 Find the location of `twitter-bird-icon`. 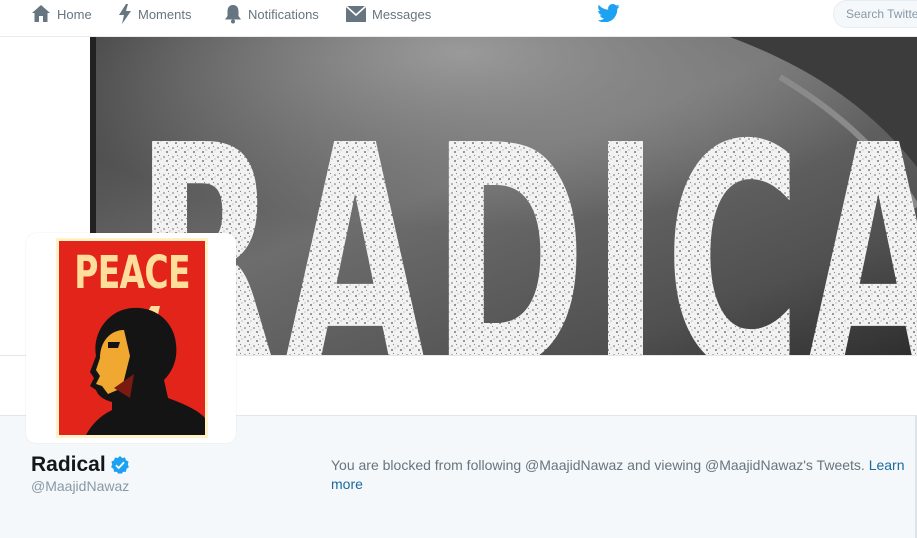

twitter-bird-icon is located at coordinates (609, 13).